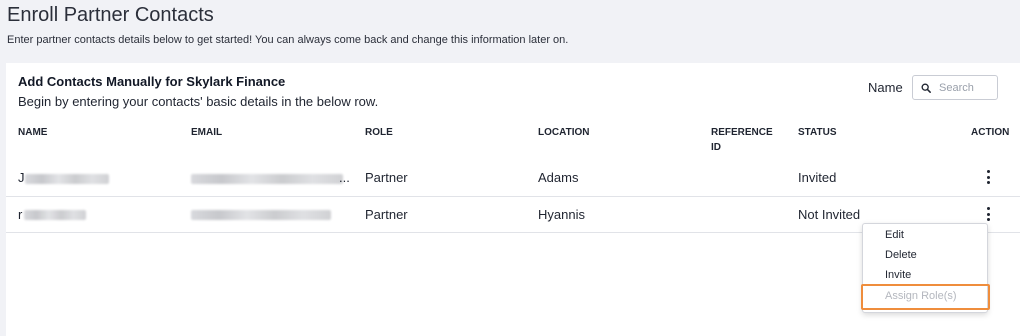 The height and width of the screenshot is (336, 1020). What do you see at coordinates (558, 177) in the screenshot?
I see `contact-location: Adams` at bounding box center [558, 177].